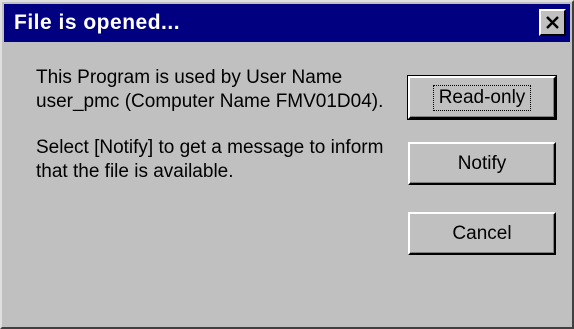 This screenshot has width=574, height=329. I want to click on close-button, so click(552, 22).